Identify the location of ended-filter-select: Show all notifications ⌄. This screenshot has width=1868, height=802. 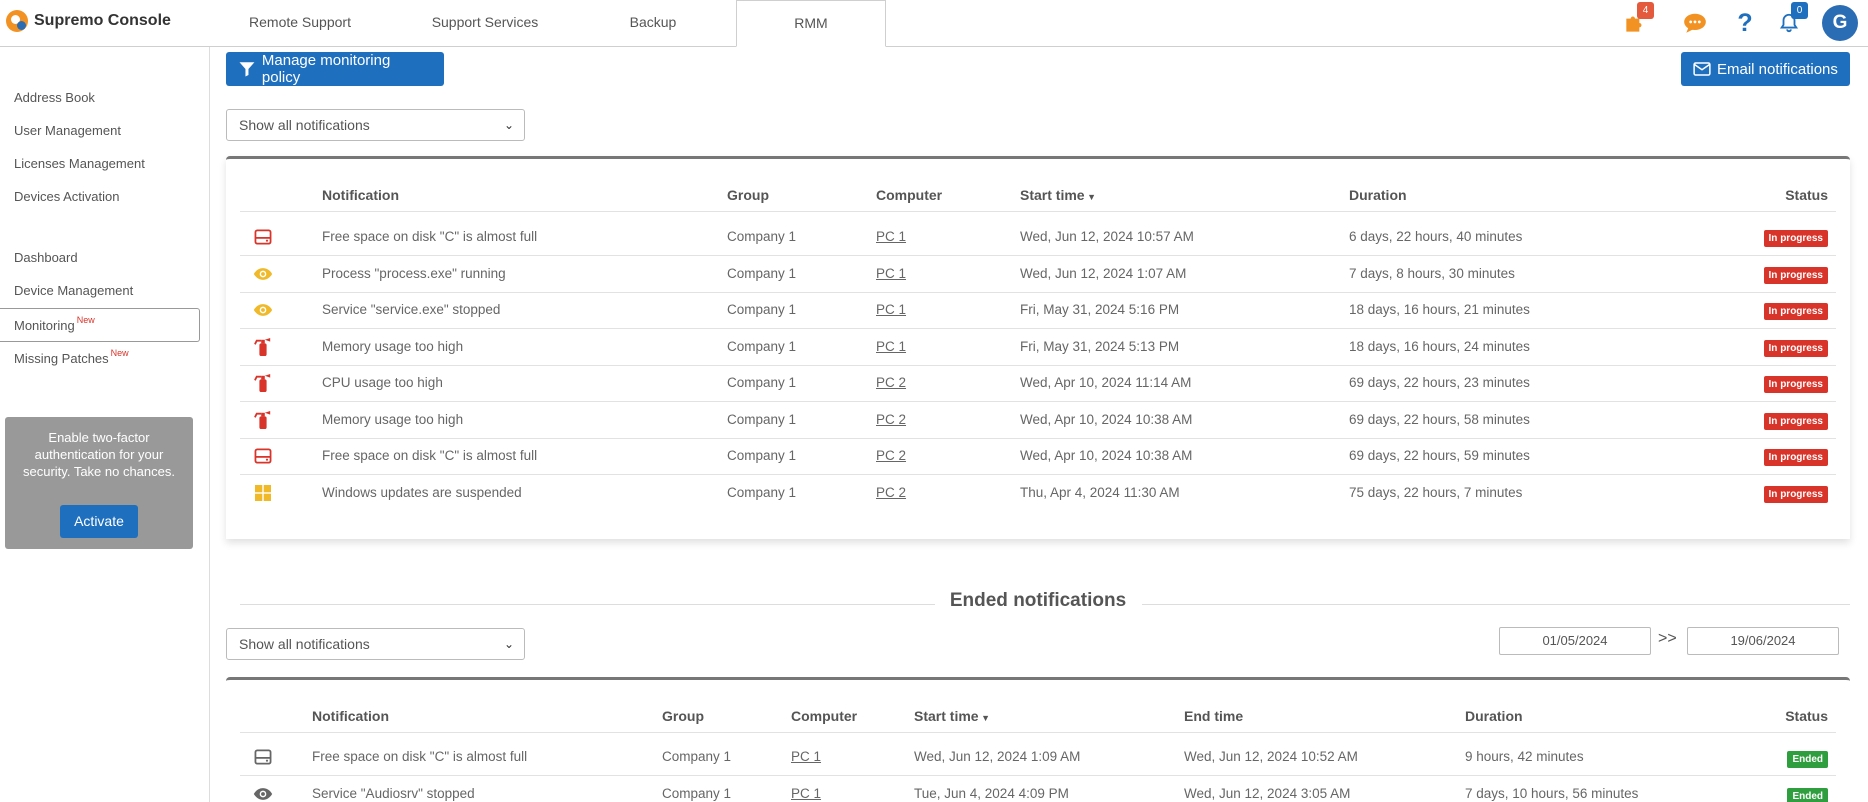
(375, 644).